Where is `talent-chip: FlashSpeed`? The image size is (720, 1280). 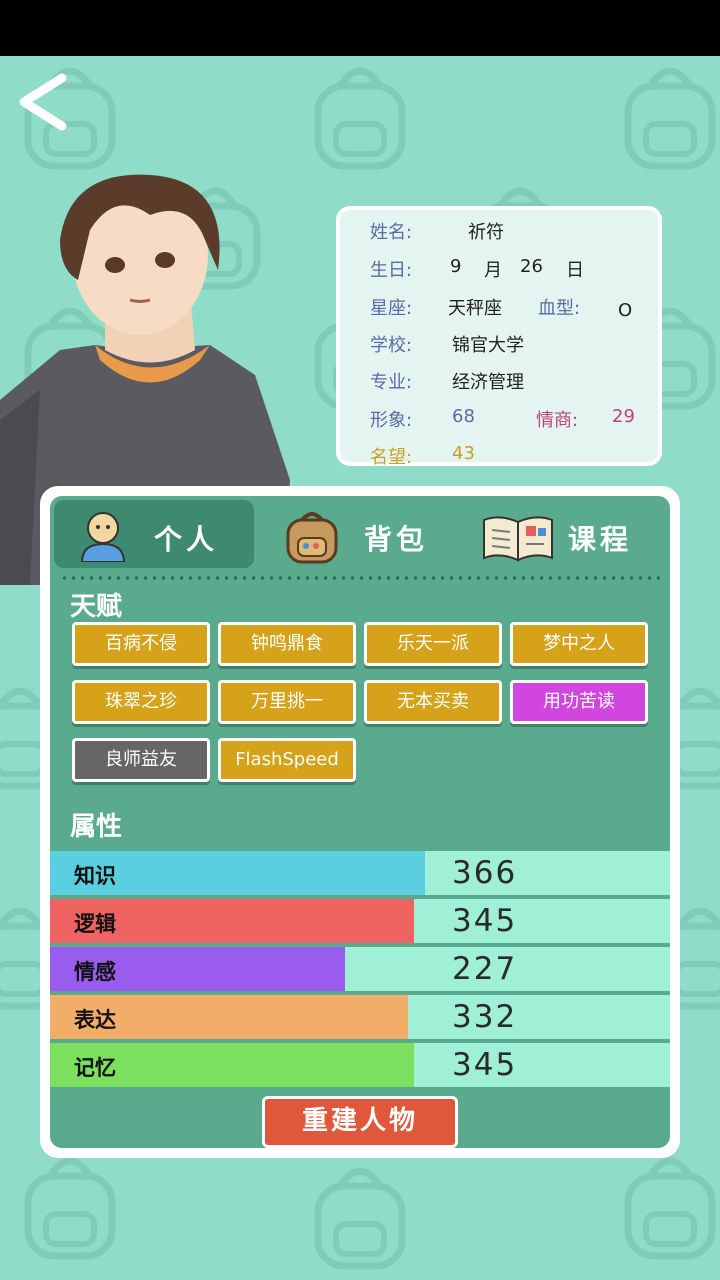
talent-chip: FlashSpeed is located at coordinates (287, 760).